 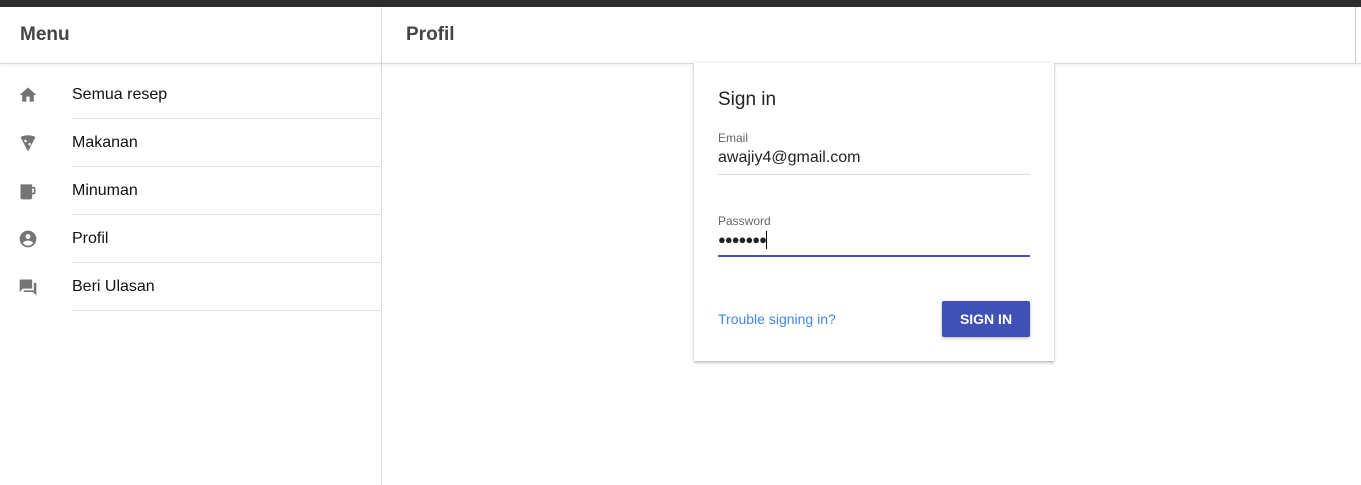 I want to click on signin-title: Sign in, so click(x=747, y=99).